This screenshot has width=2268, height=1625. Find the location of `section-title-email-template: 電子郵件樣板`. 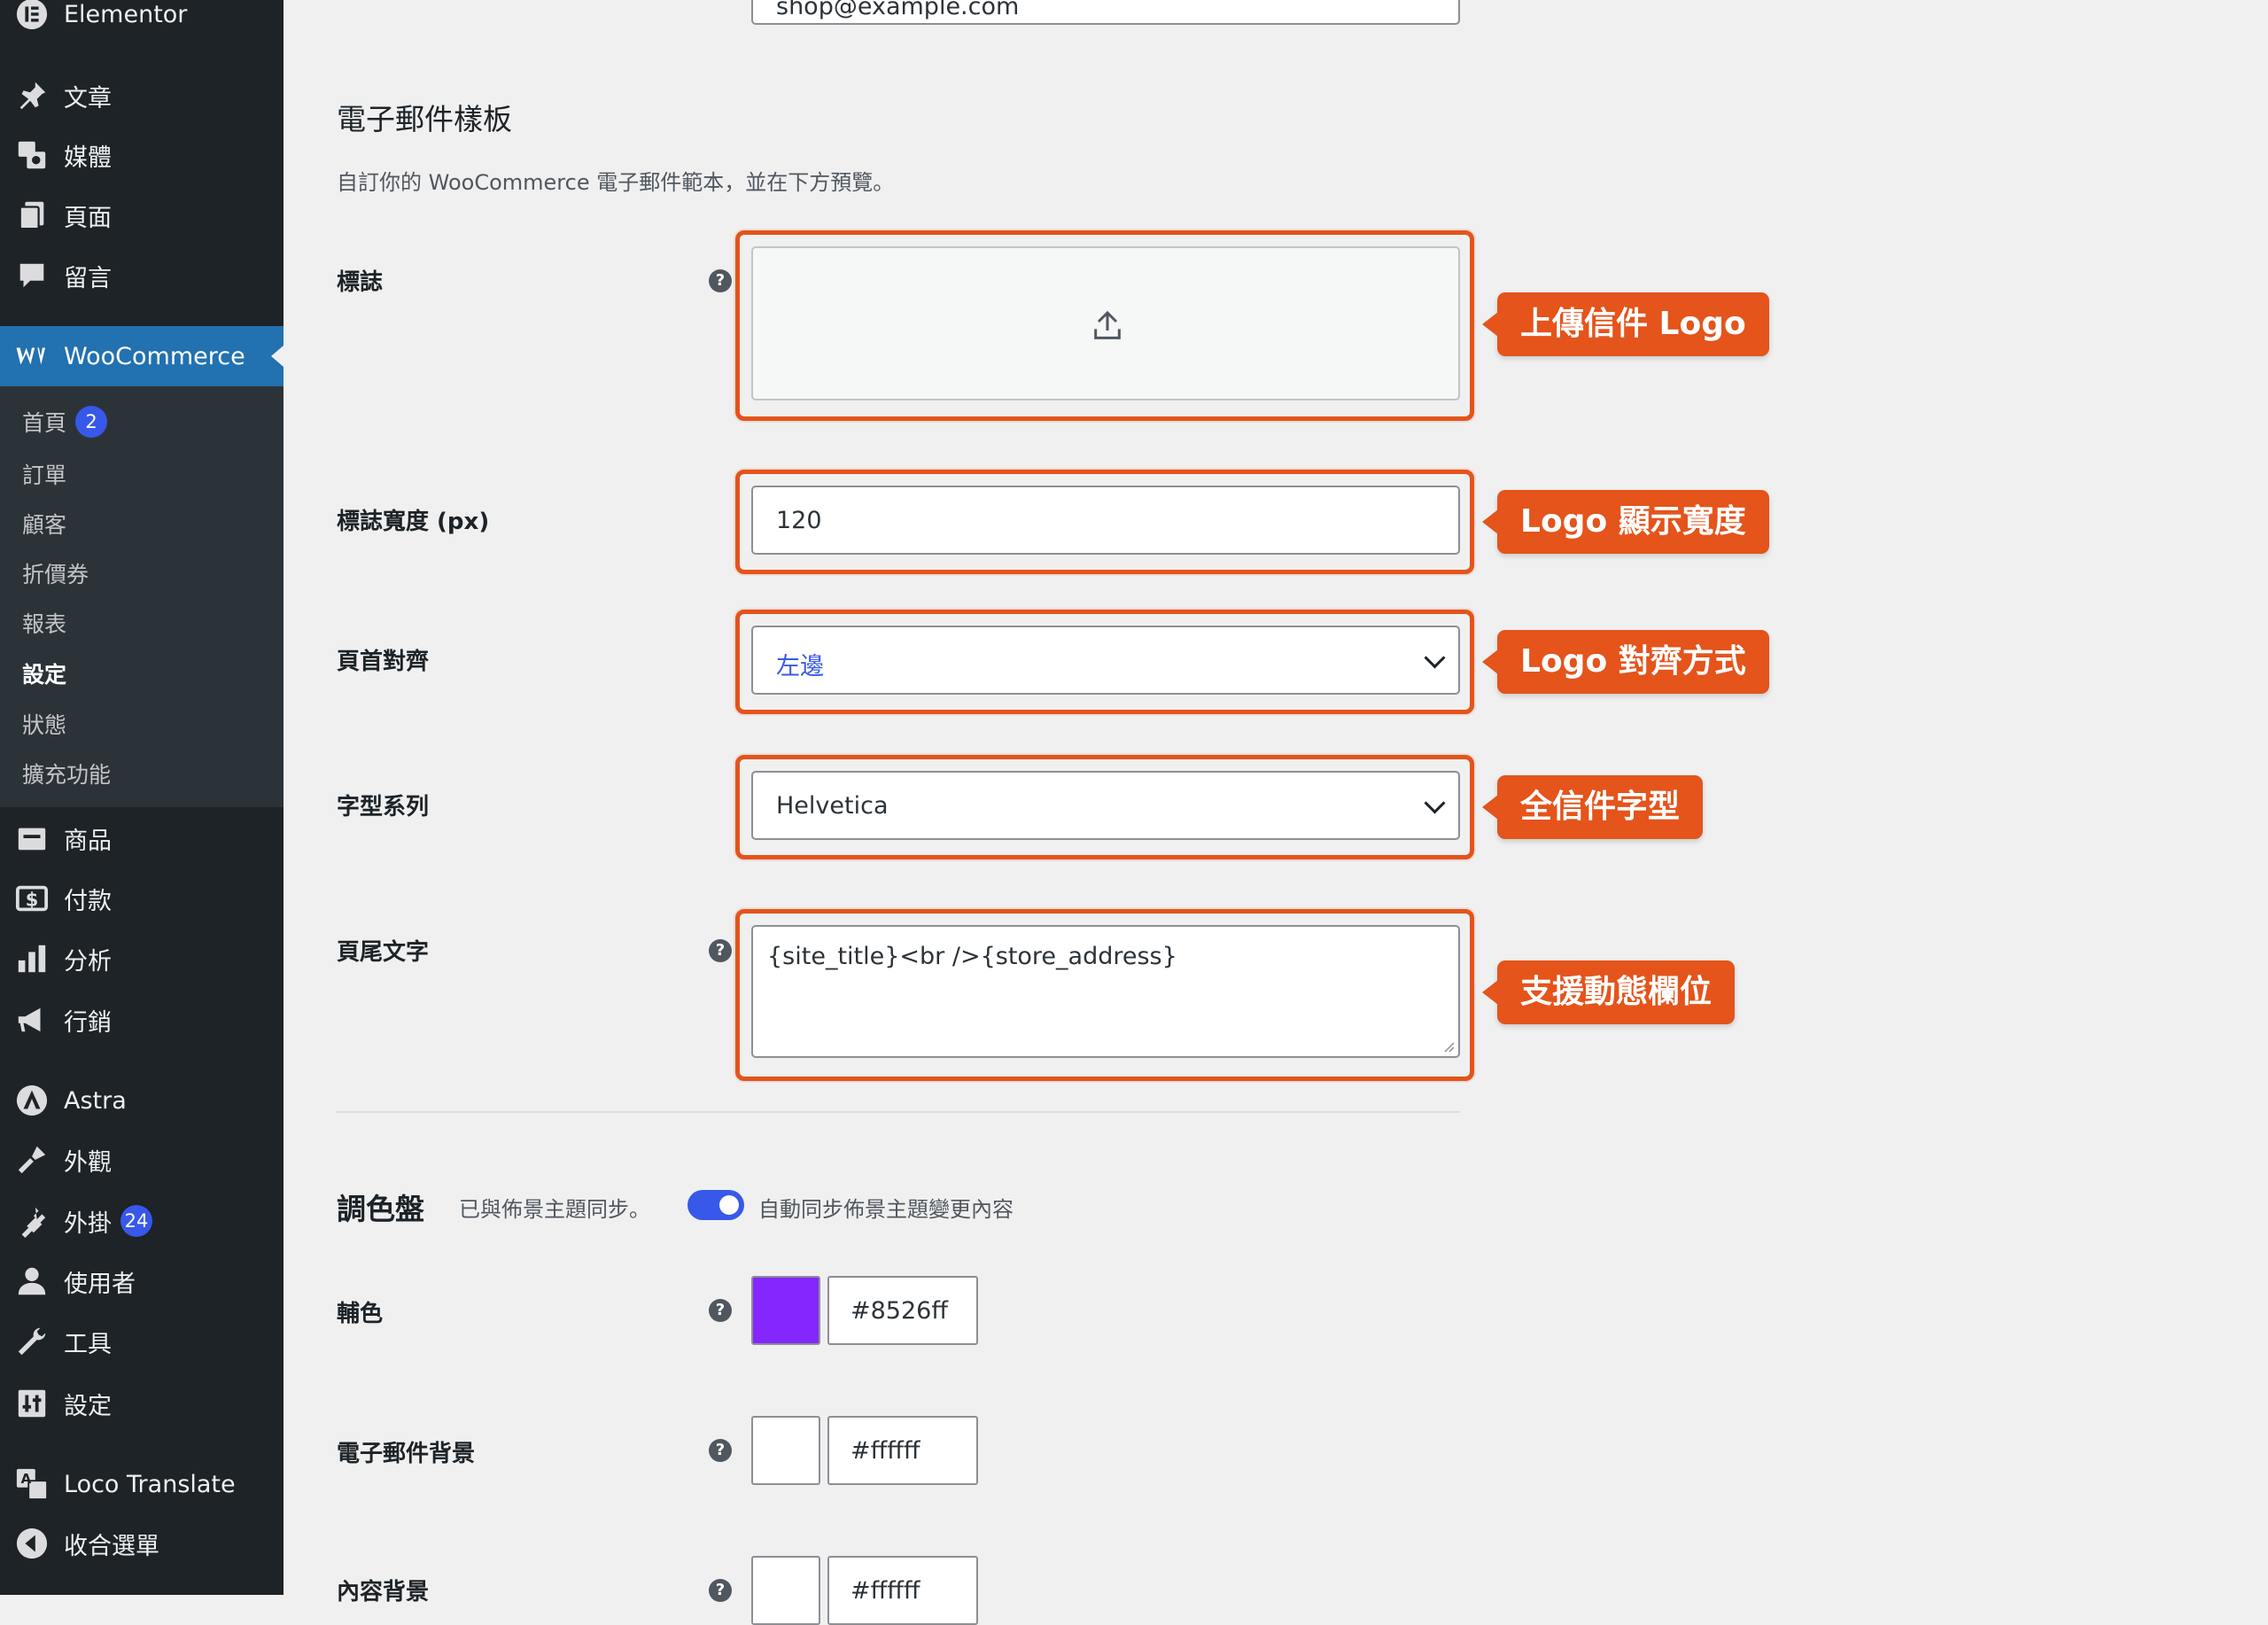

section-title-email-template: 電子郵件樣板 is located at coordinates (424, 119).